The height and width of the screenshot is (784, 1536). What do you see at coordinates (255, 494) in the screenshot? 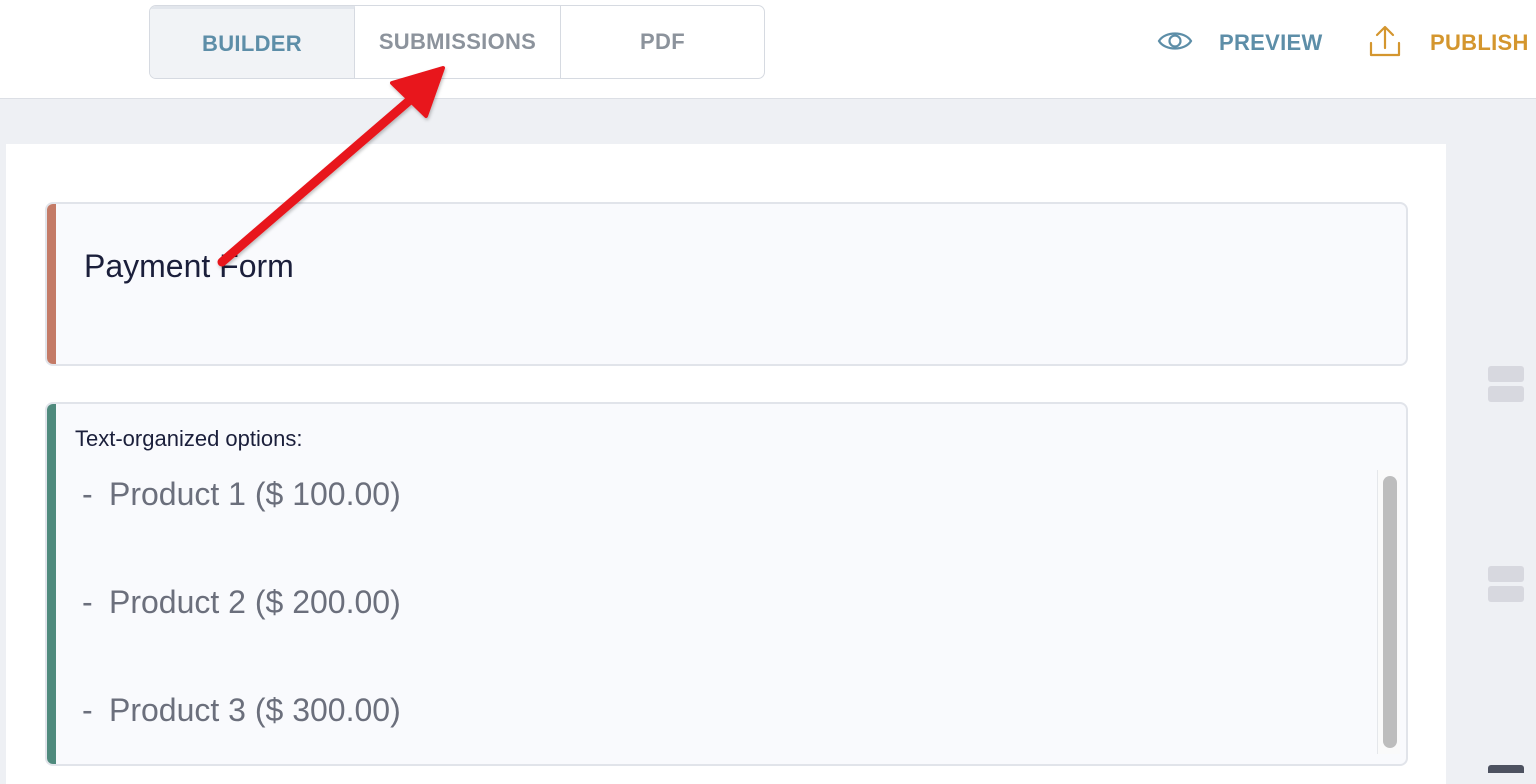
I see `option-text: Product 1 ($ 100.00)` at bounding box center [255, 494].